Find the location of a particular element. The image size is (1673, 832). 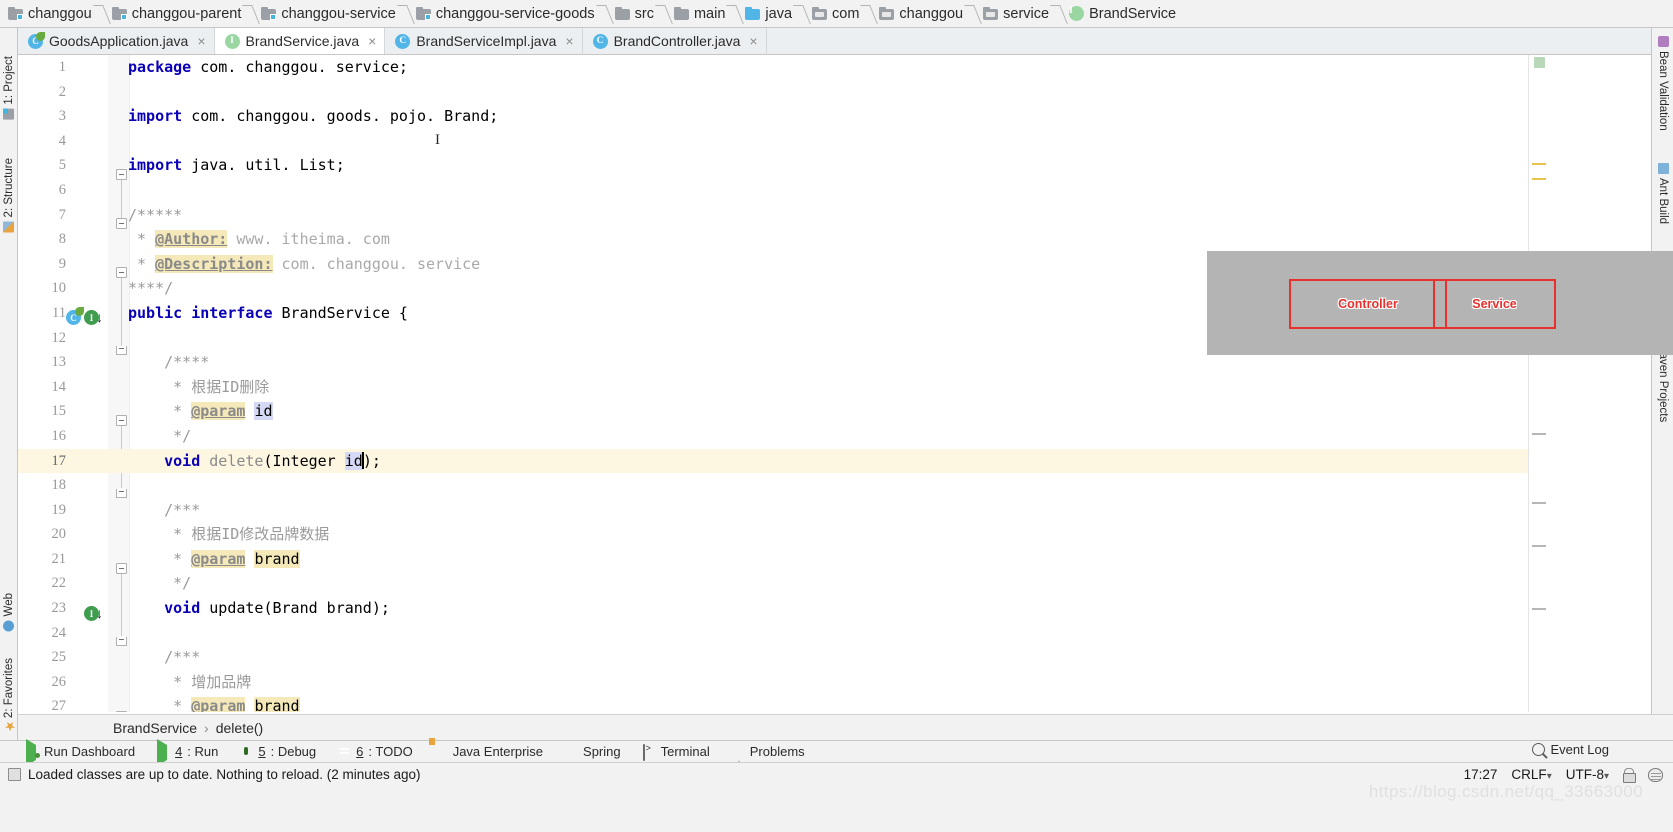

problems-icon is located at coordinates (738, 758).